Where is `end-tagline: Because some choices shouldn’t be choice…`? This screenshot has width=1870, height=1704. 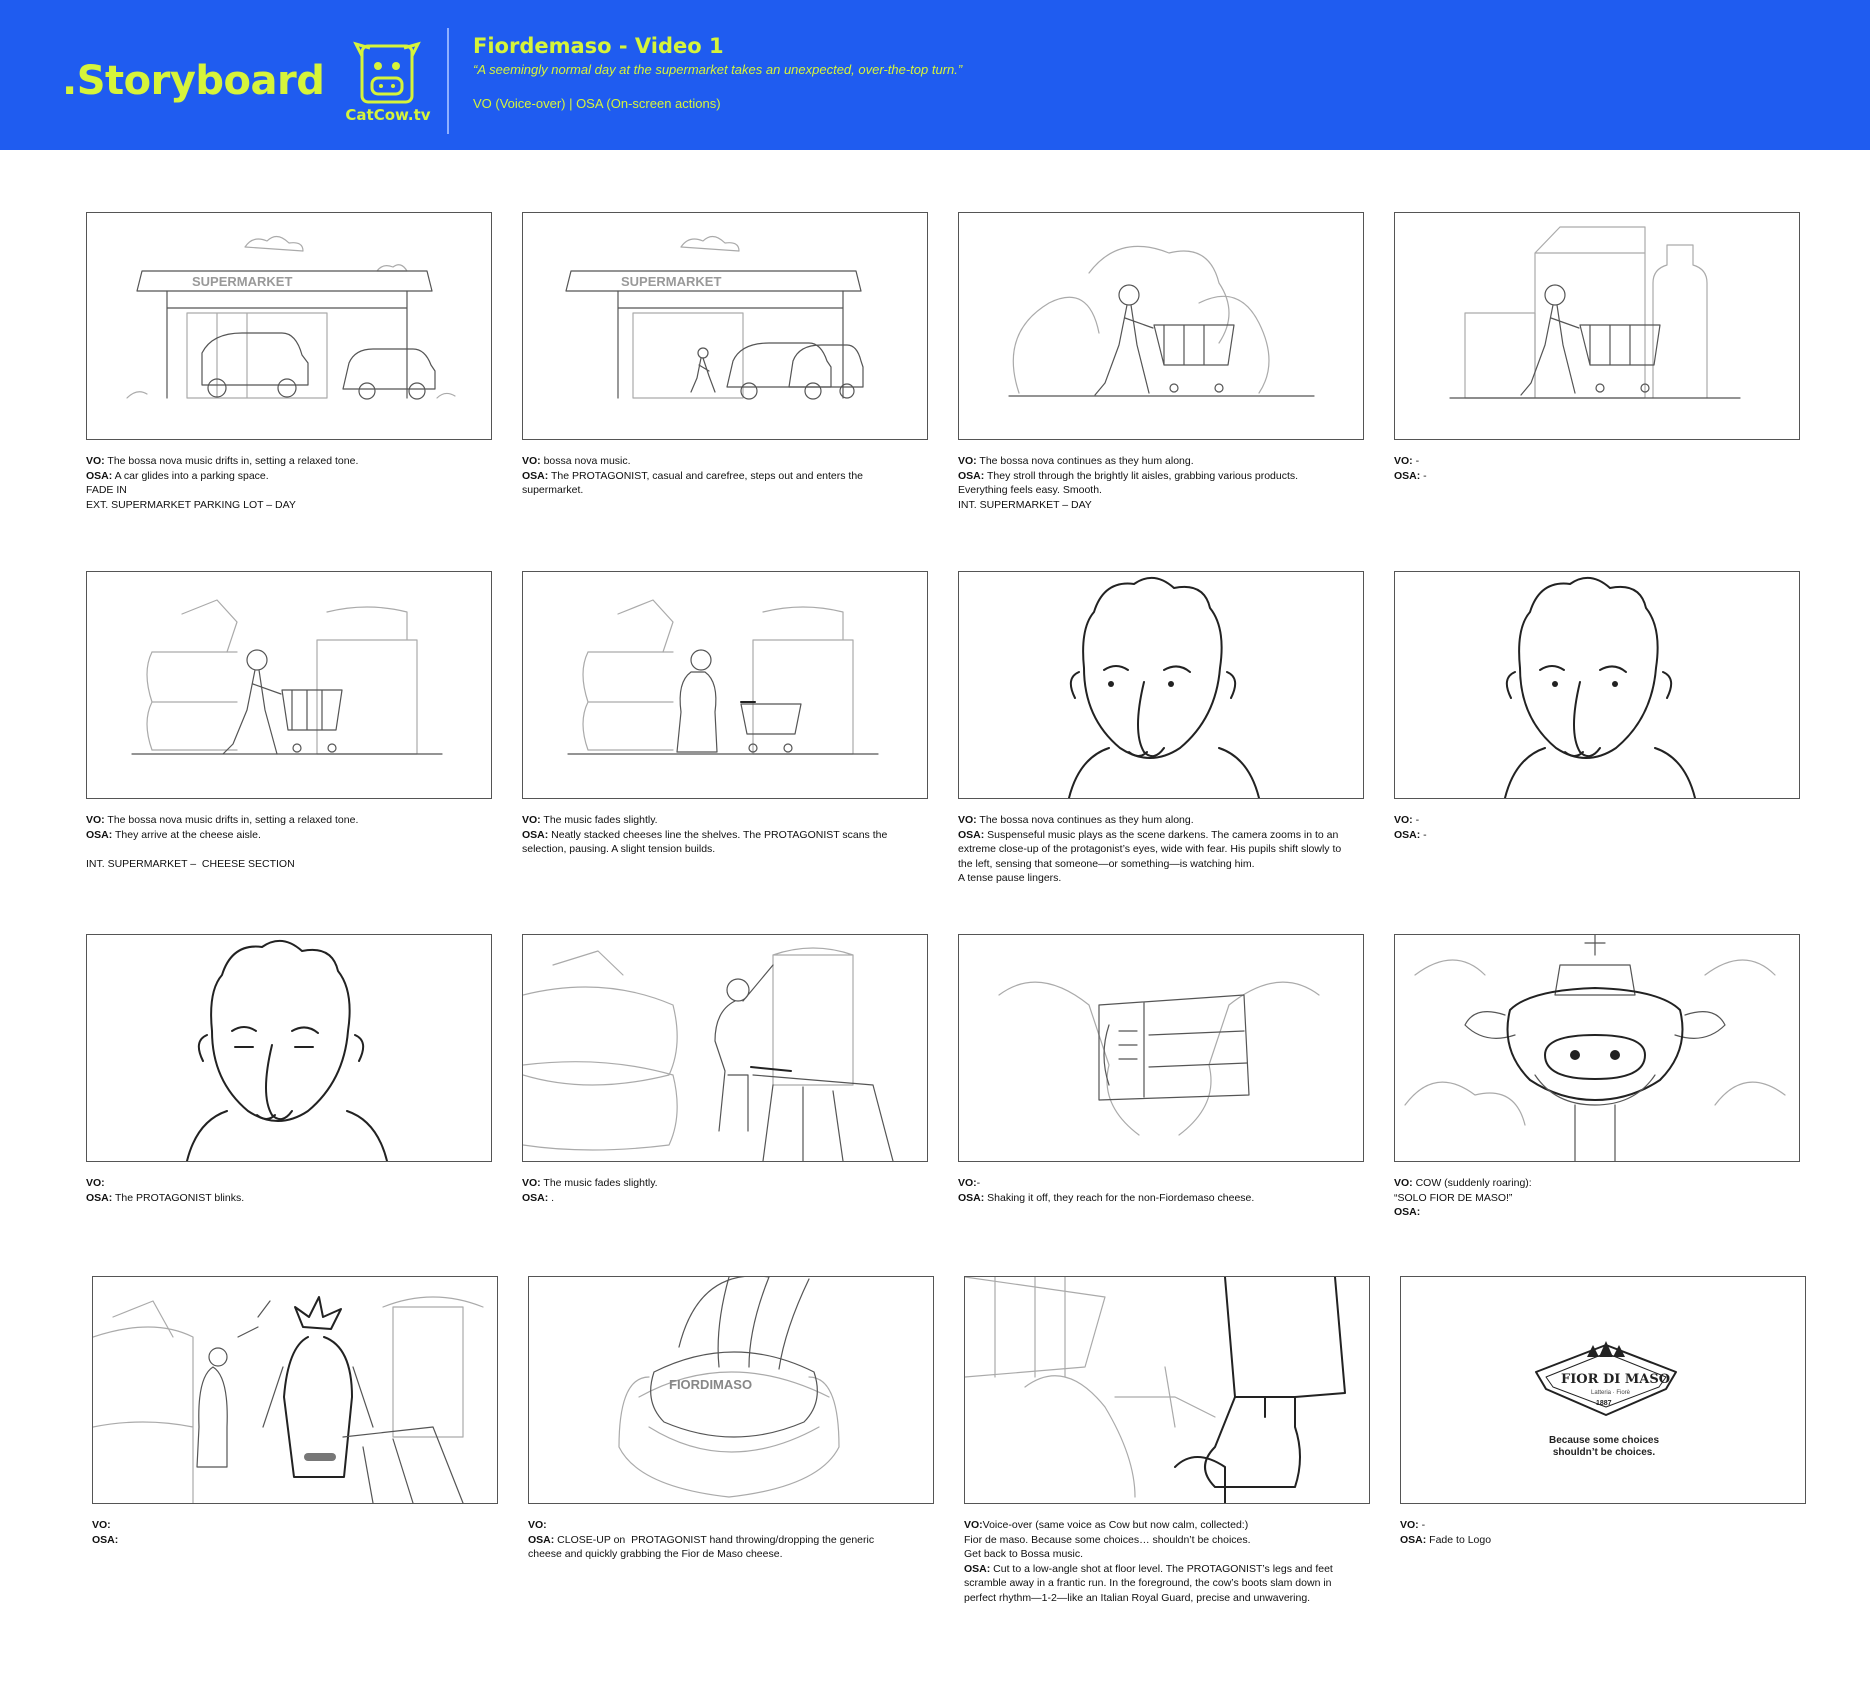
end-tagline: Because some choices shouldn’t be choice… is located at coordinates (1604, 1446).